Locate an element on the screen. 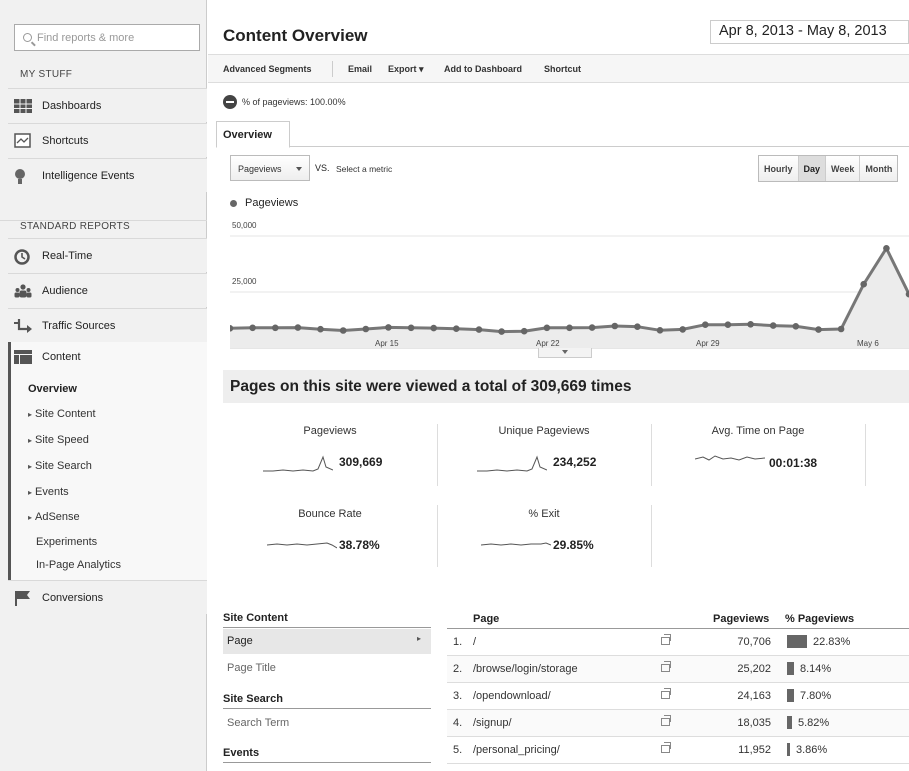 This screenshot has height=771, width=909. row-page-link: /personal_pricing/ is located at coordinates (516, 750).